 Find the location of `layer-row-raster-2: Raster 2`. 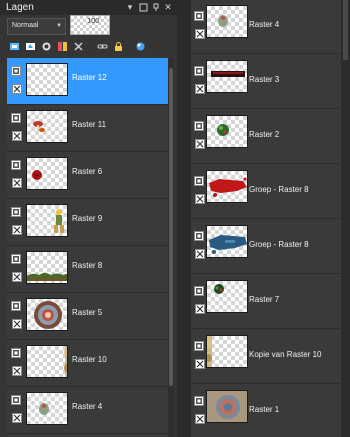

layer-row-raster-2: Raster 2 is located at coordinates (266, 137).